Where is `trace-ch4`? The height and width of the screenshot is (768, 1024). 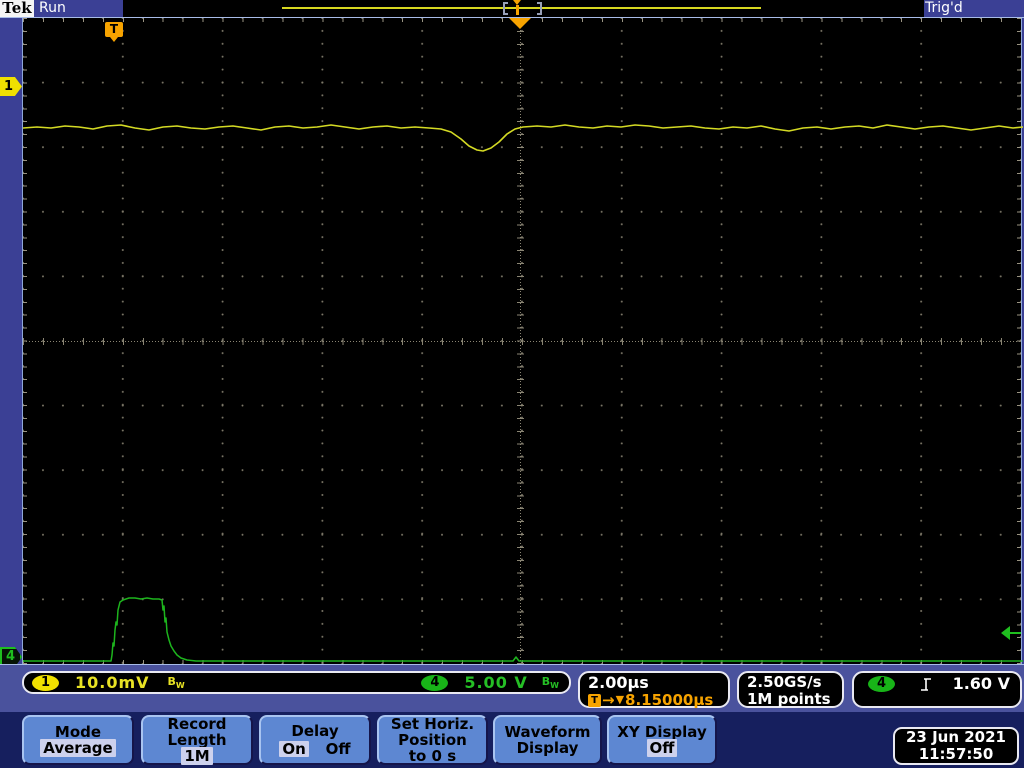 trace-ch4 is located at coordinates (523, 629).